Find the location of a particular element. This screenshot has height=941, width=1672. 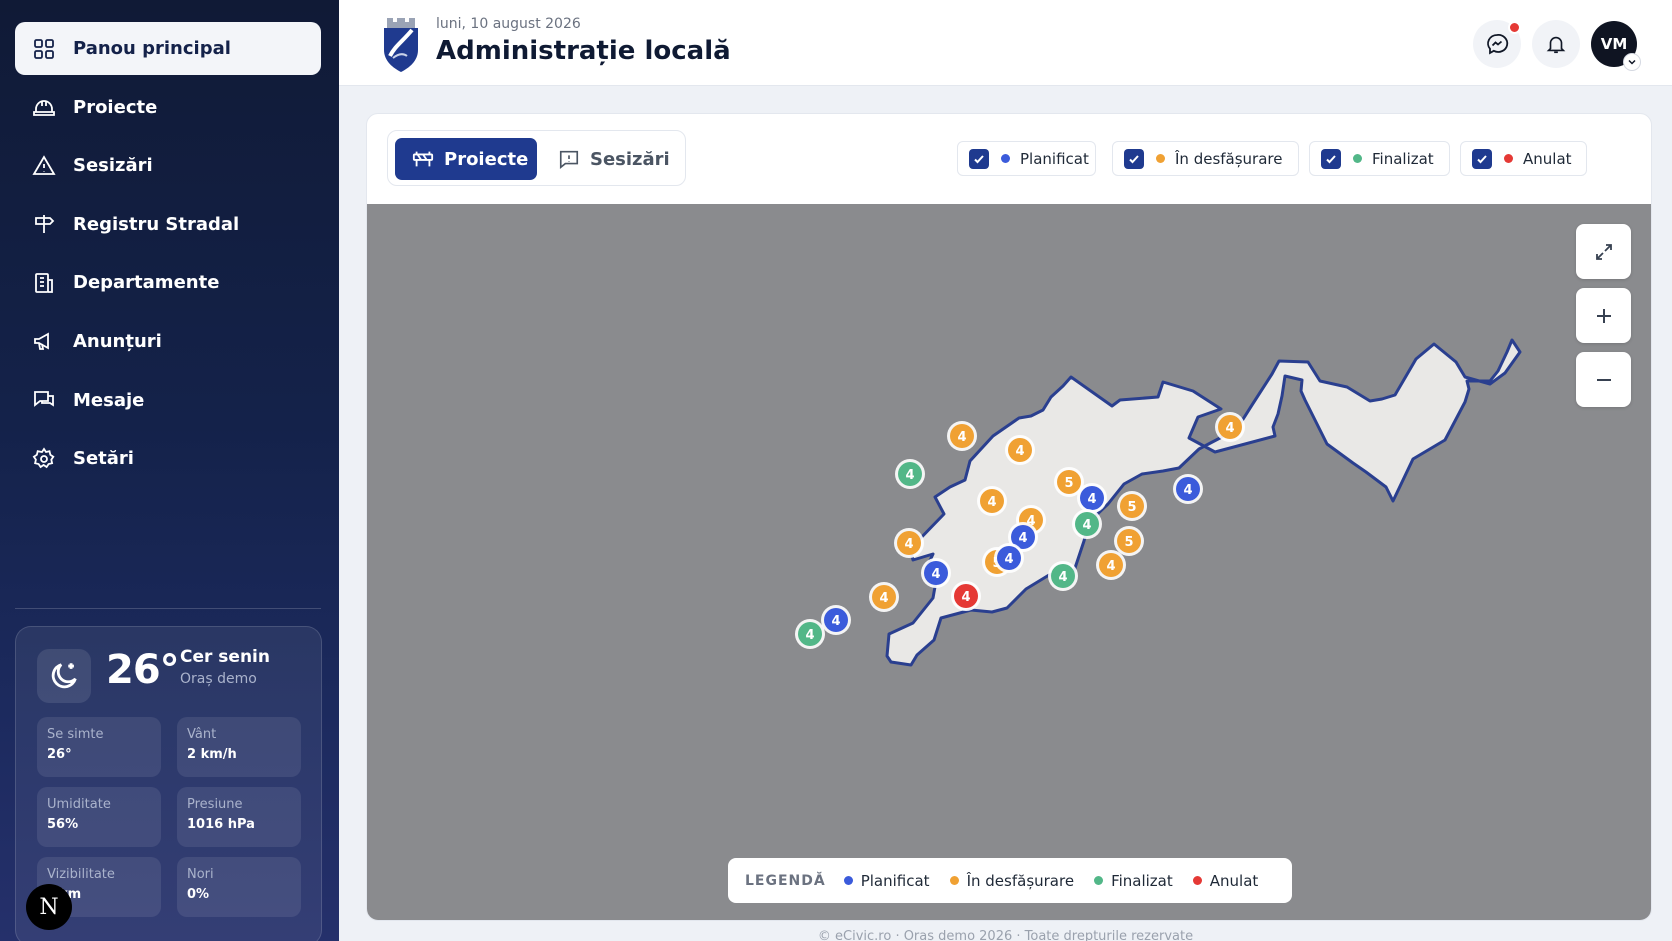

sidebar-item-departamente: Departamente is located at coordinates (168, 282).